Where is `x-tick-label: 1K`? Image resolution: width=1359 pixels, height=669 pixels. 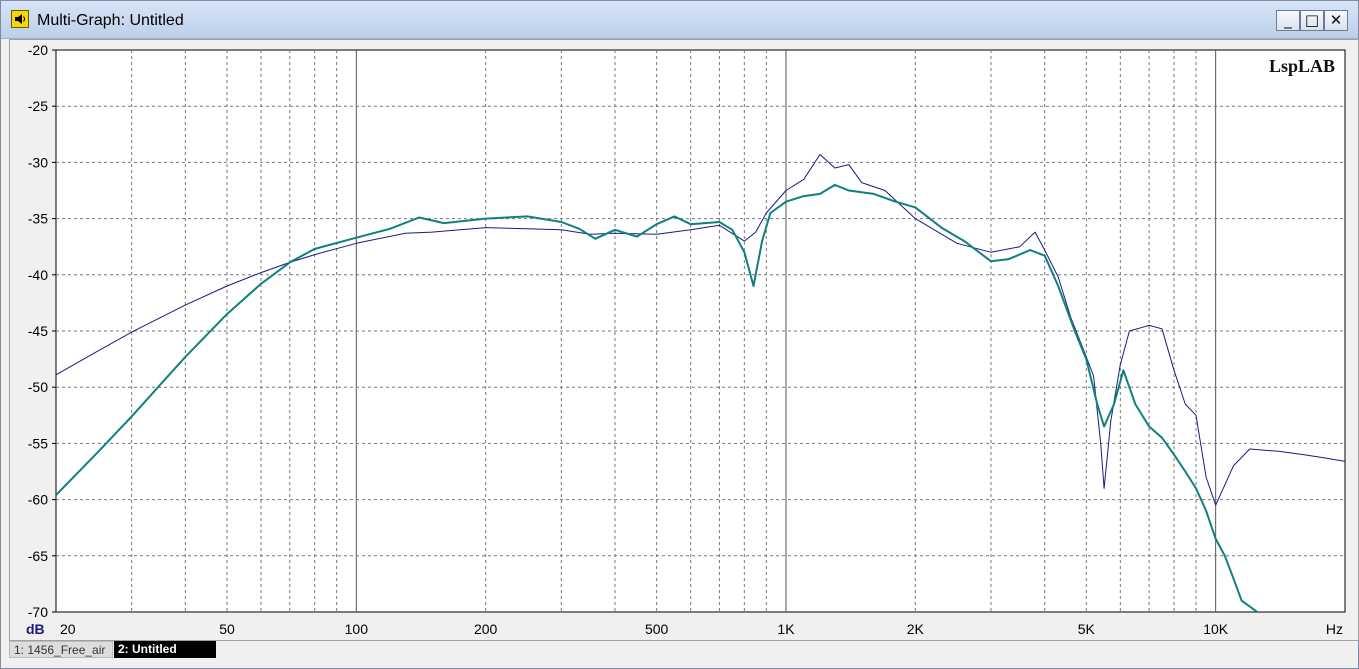 x-tick-label: 1K is located at coordinates (786, 629).